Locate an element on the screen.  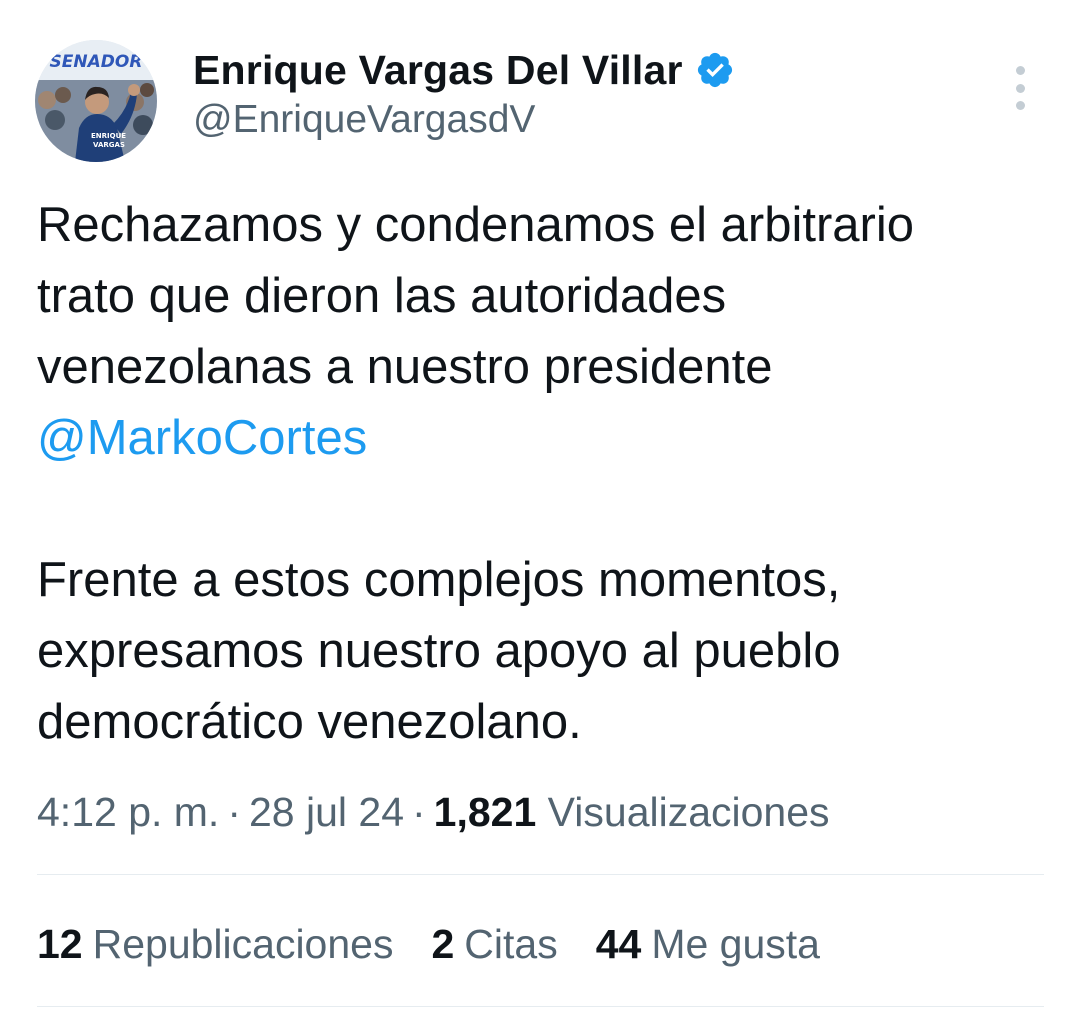
tweet-line-mention: @MarkoCortes is located at coordinates (542, 438).